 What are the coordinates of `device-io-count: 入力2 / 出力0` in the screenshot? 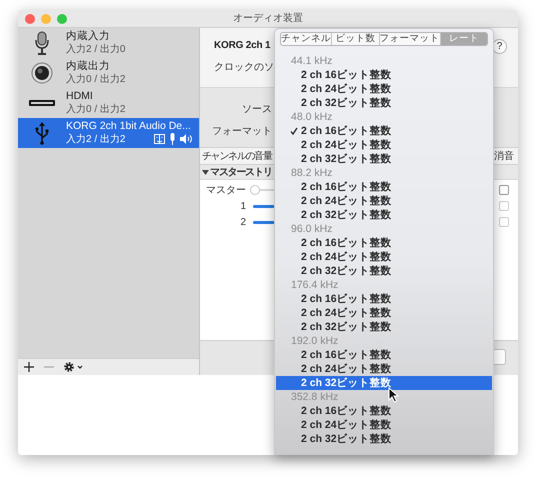 It's located at (96, 49).